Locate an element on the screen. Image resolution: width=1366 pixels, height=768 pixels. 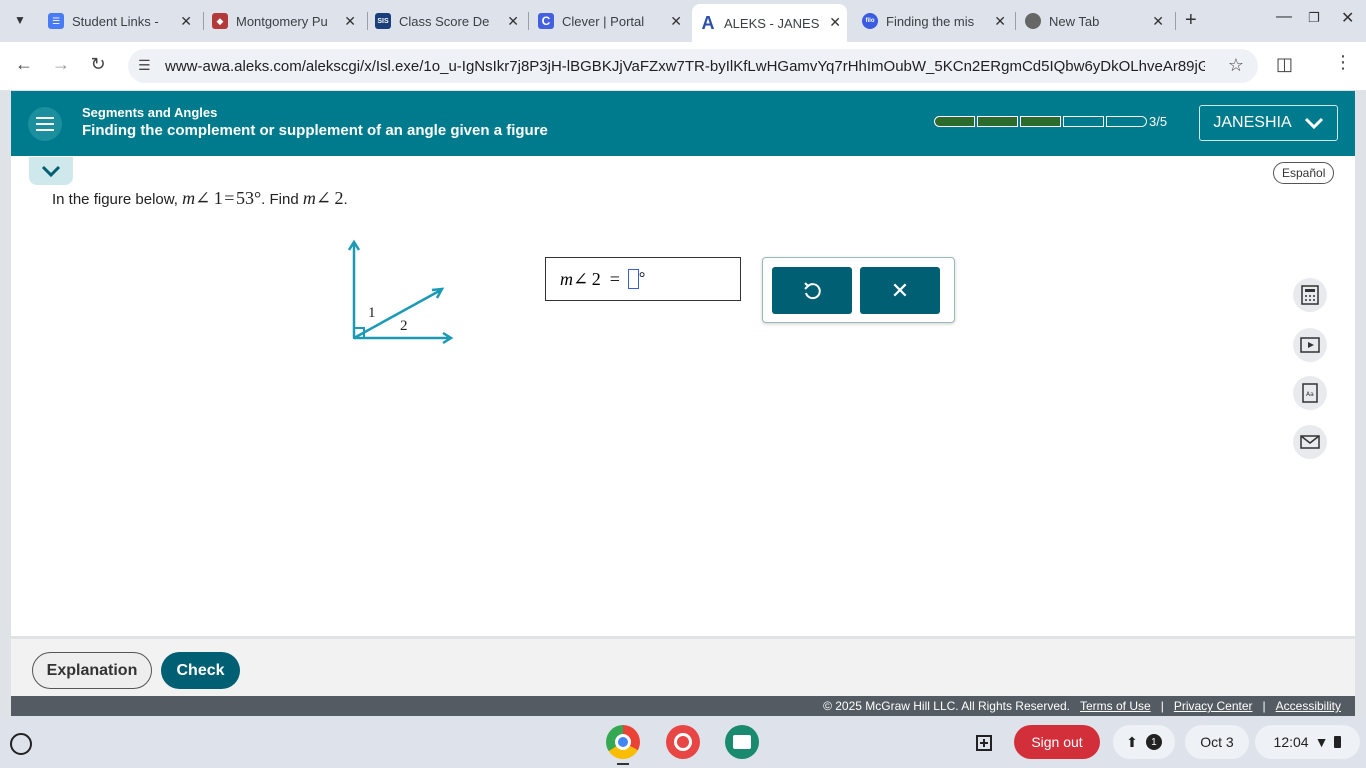
tab-clever: C Clever | Portal ✕ is located at coordinates (613, 21).